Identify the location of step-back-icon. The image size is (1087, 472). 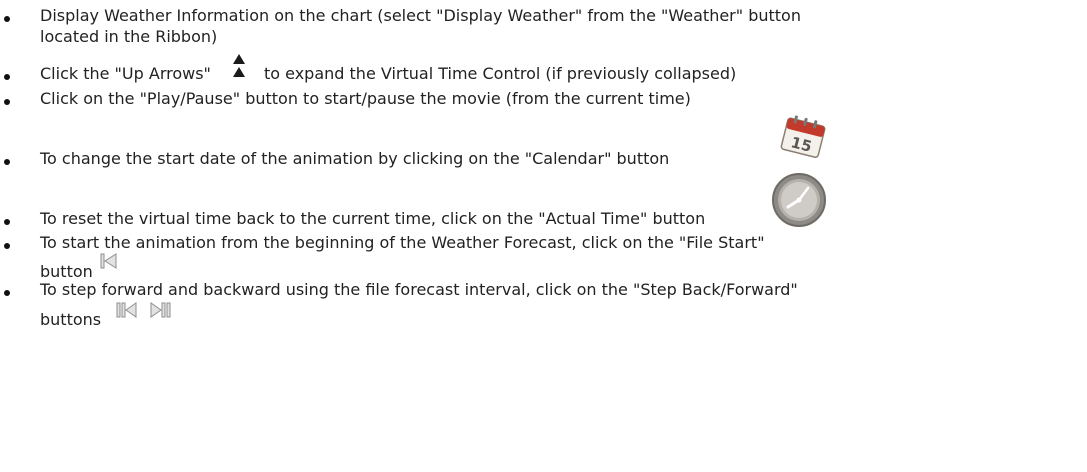
(126, 310).